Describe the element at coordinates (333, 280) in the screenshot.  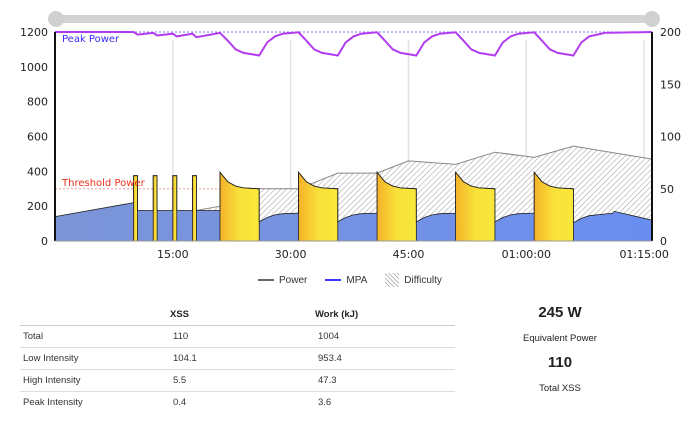
I see `mpa-swatch` at that location.